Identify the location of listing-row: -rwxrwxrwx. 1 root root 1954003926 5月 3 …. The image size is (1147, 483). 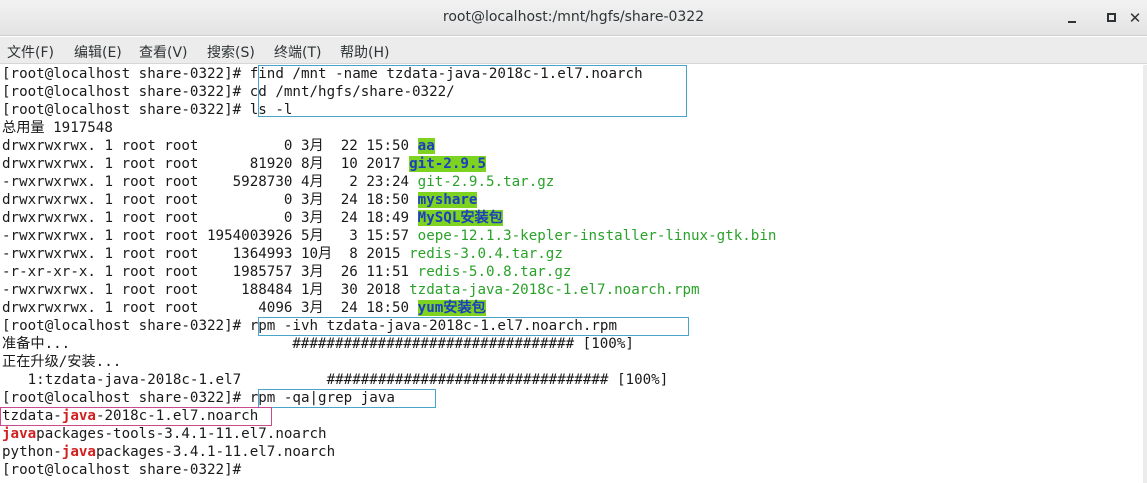
(389, 236).